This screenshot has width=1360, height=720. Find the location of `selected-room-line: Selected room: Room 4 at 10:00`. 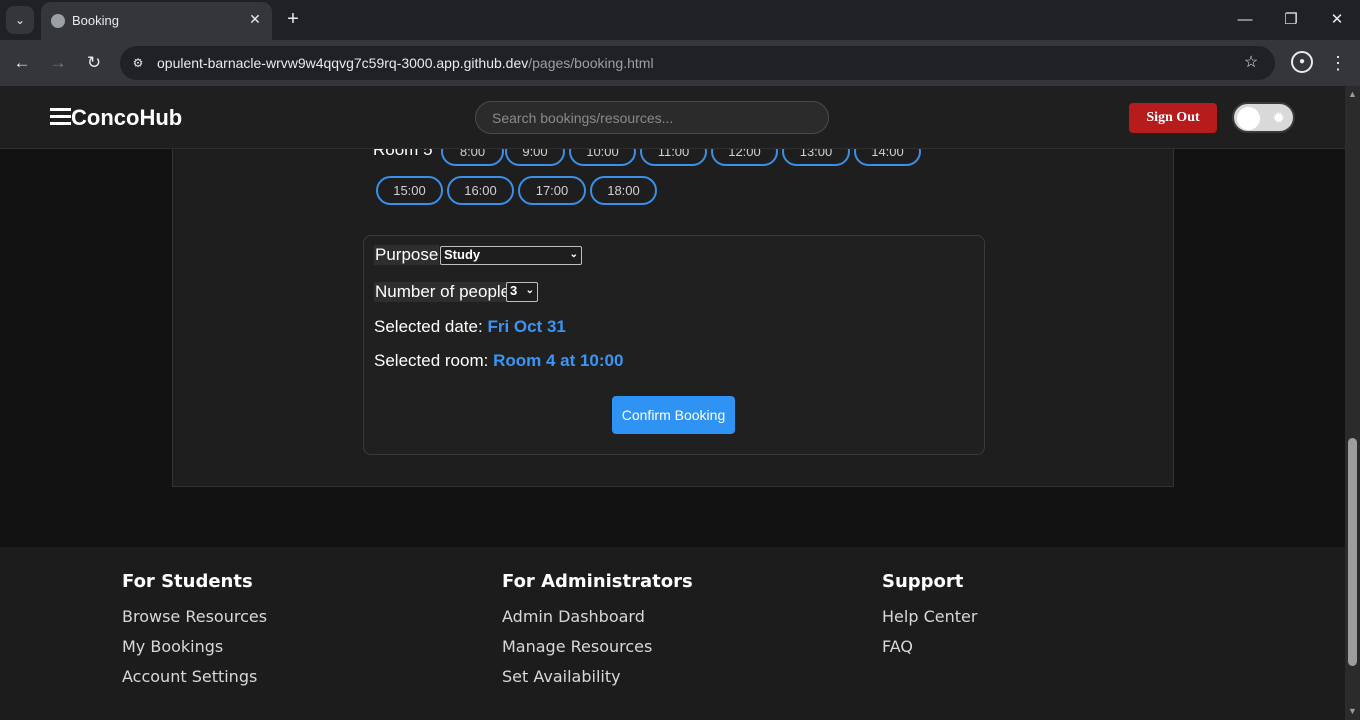

selected-room-line: Selected room: Room 4 at 10:00 is located at coordinates (498, 361).